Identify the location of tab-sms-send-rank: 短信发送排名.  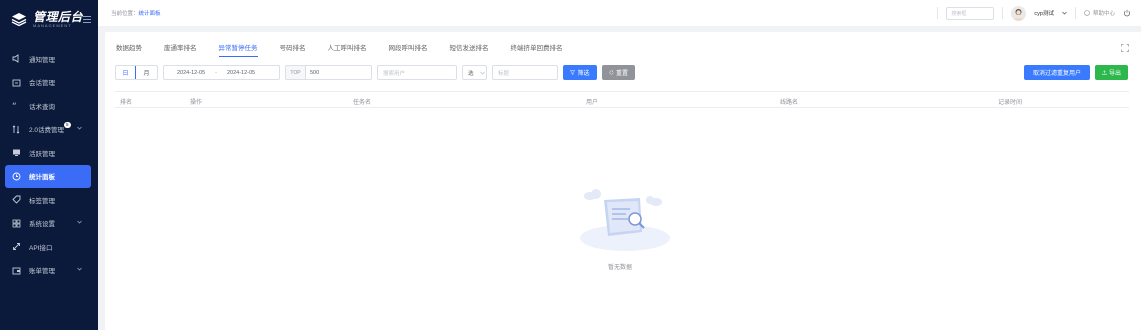
(469, 48).